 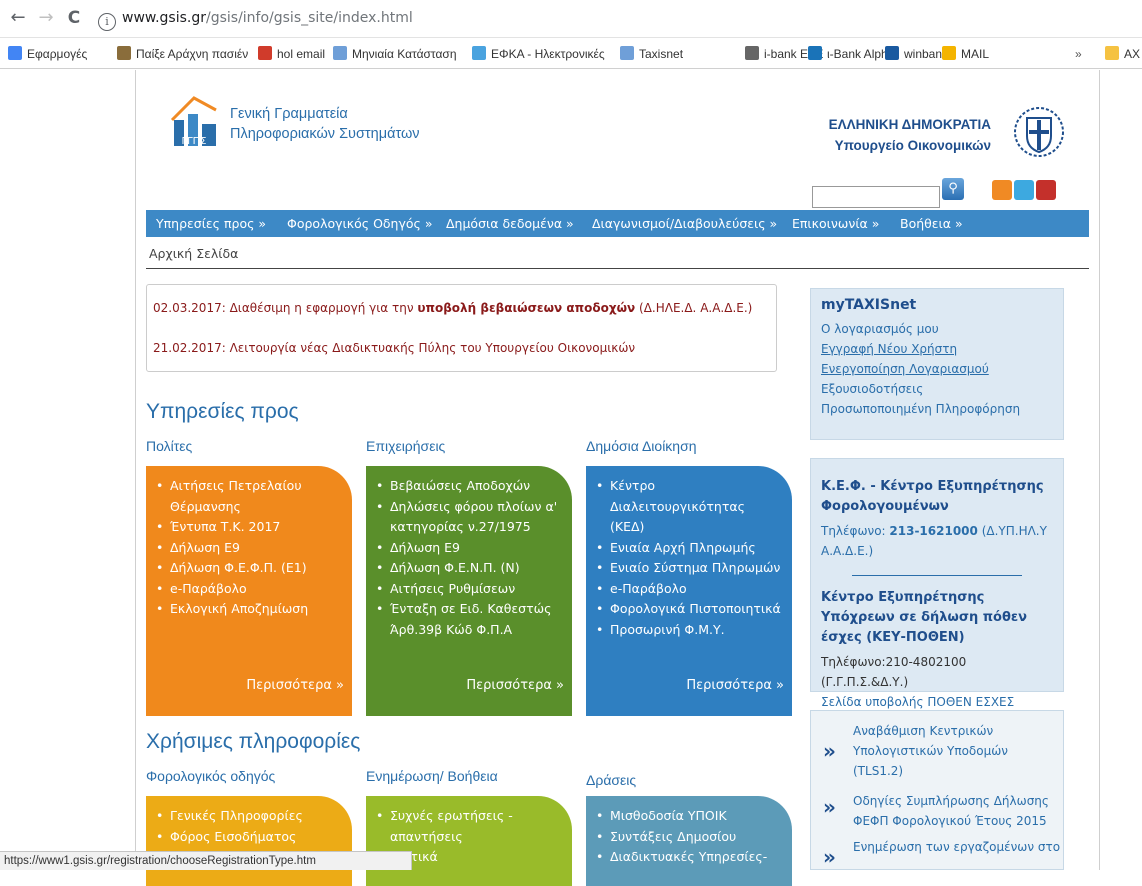 I want to click on mytaxisnet-title: myTAXISnet, so click(x=937, y=305).